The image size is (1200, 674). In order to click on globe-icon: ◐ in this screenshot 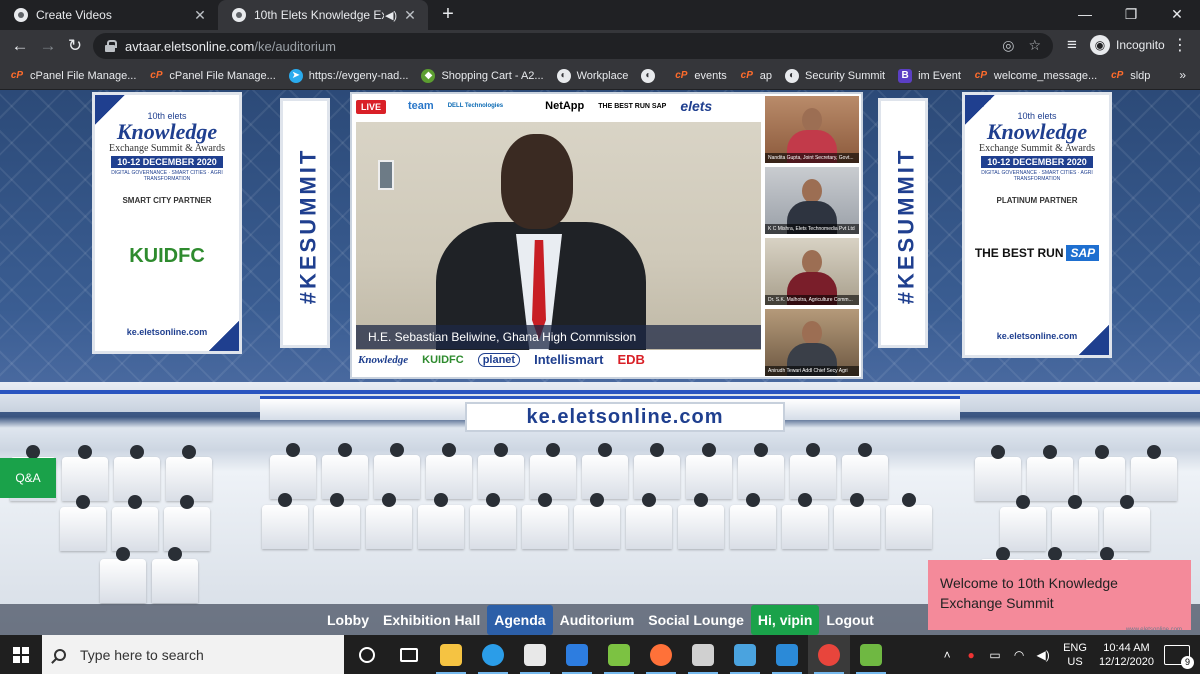, I will do `click(648, 75)`.